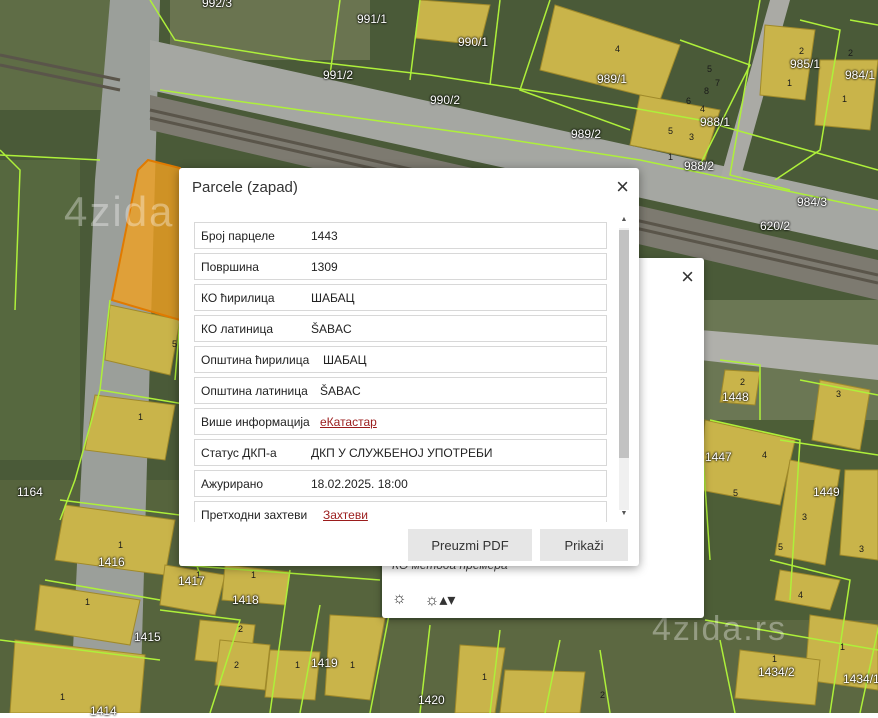 The height and width of the screenshot is (718, 878). I want to click on parcel-label: 984/3, so click(812, 202).